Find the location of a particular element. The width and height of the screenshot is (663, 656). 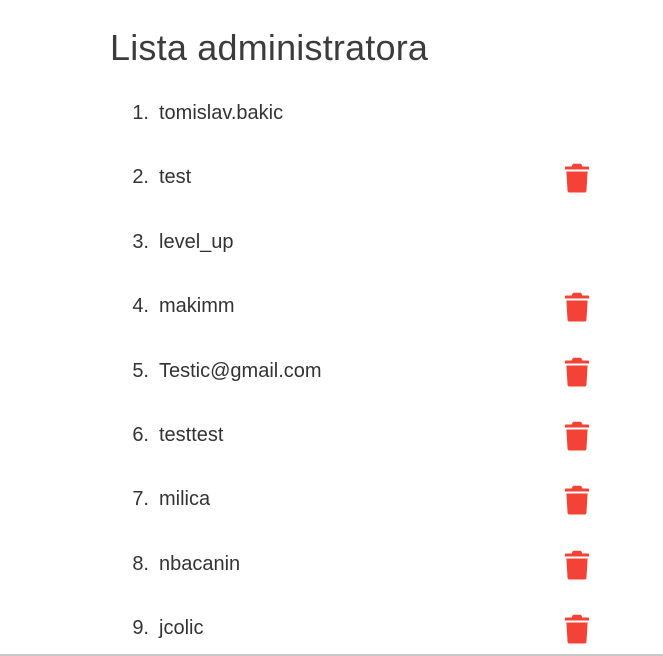

list-item-number: 1. is located at coordinates (140, 113).